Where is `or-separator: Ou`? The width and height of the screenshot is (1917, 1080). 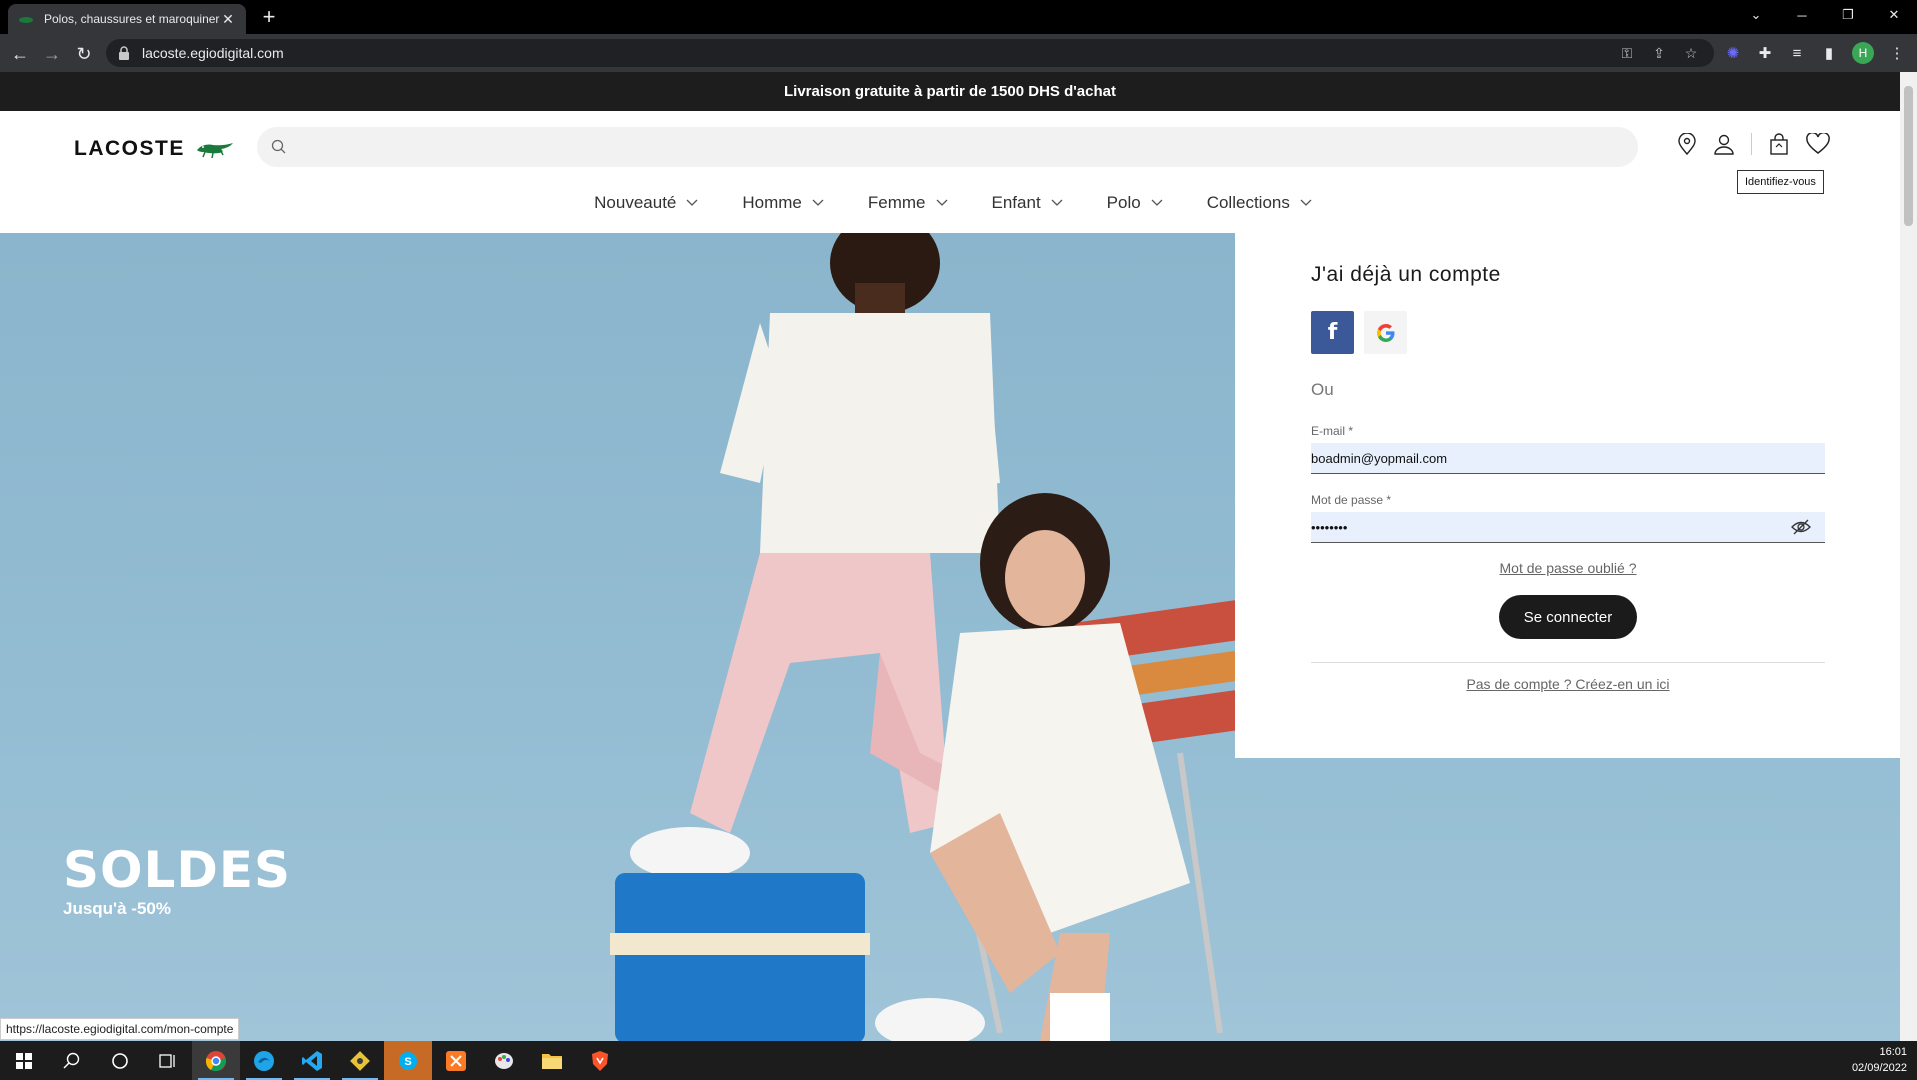 or-separator: Ou is located at coordinates (1322, 389).